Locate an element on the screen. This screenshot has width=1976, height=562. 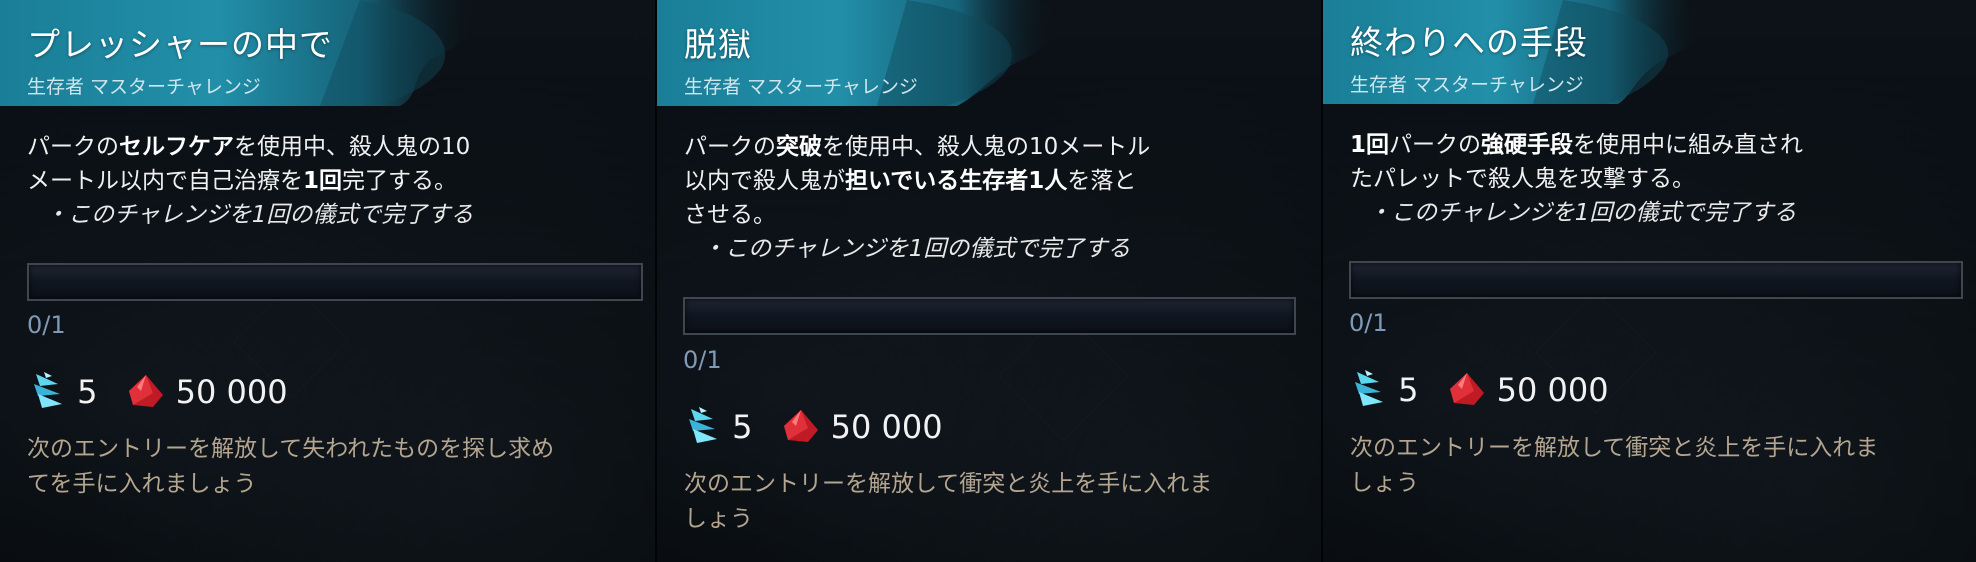
description-line: メートル以内で自己治療を1回完了する。 is located at coordinates (242, 181).